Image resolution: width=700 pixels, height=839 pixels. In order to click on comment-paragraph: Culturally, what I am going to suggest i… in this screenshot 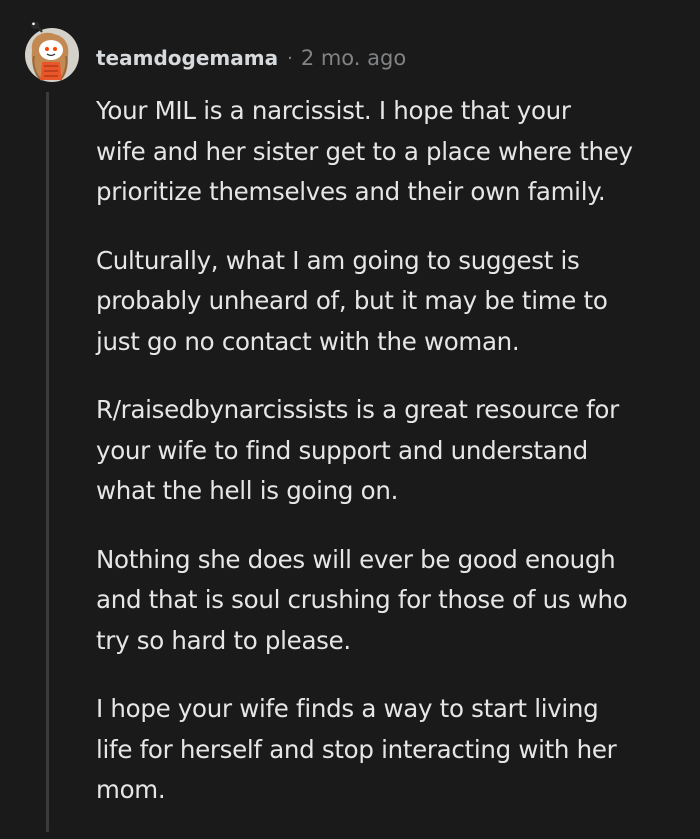, I will do `click(352, 300)`.